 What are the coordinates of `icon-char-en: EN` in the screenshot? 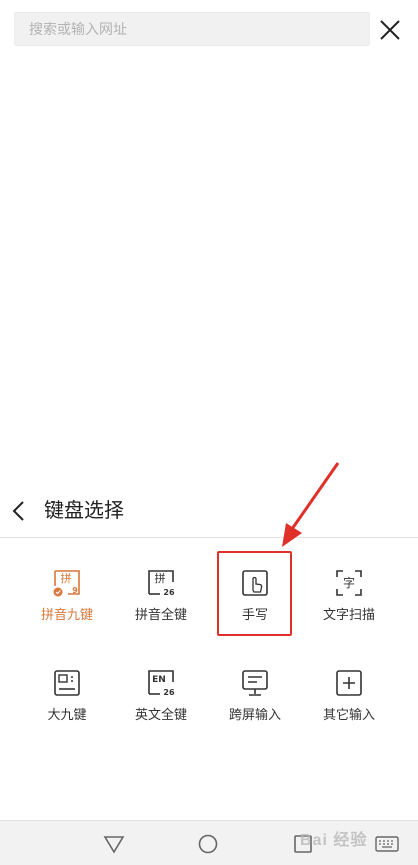 It's located at (159, 680).